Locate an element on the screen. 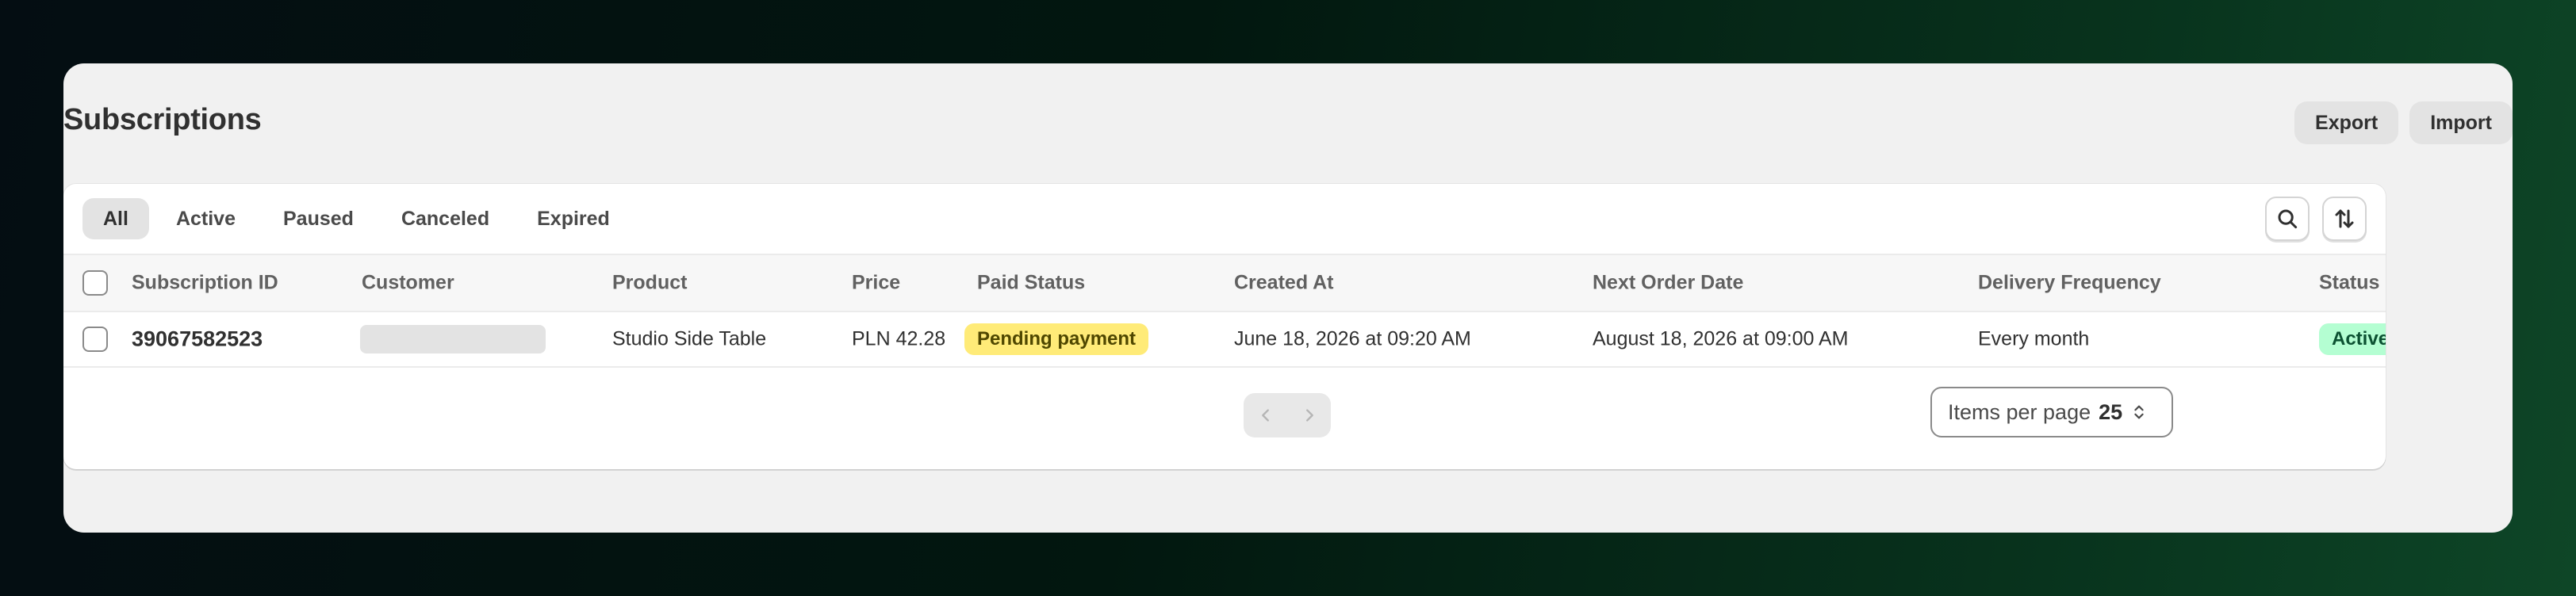 The width and height of the screenshot is (2576, 596). column-created-at: Created At is located at coordinates (1284, 283).